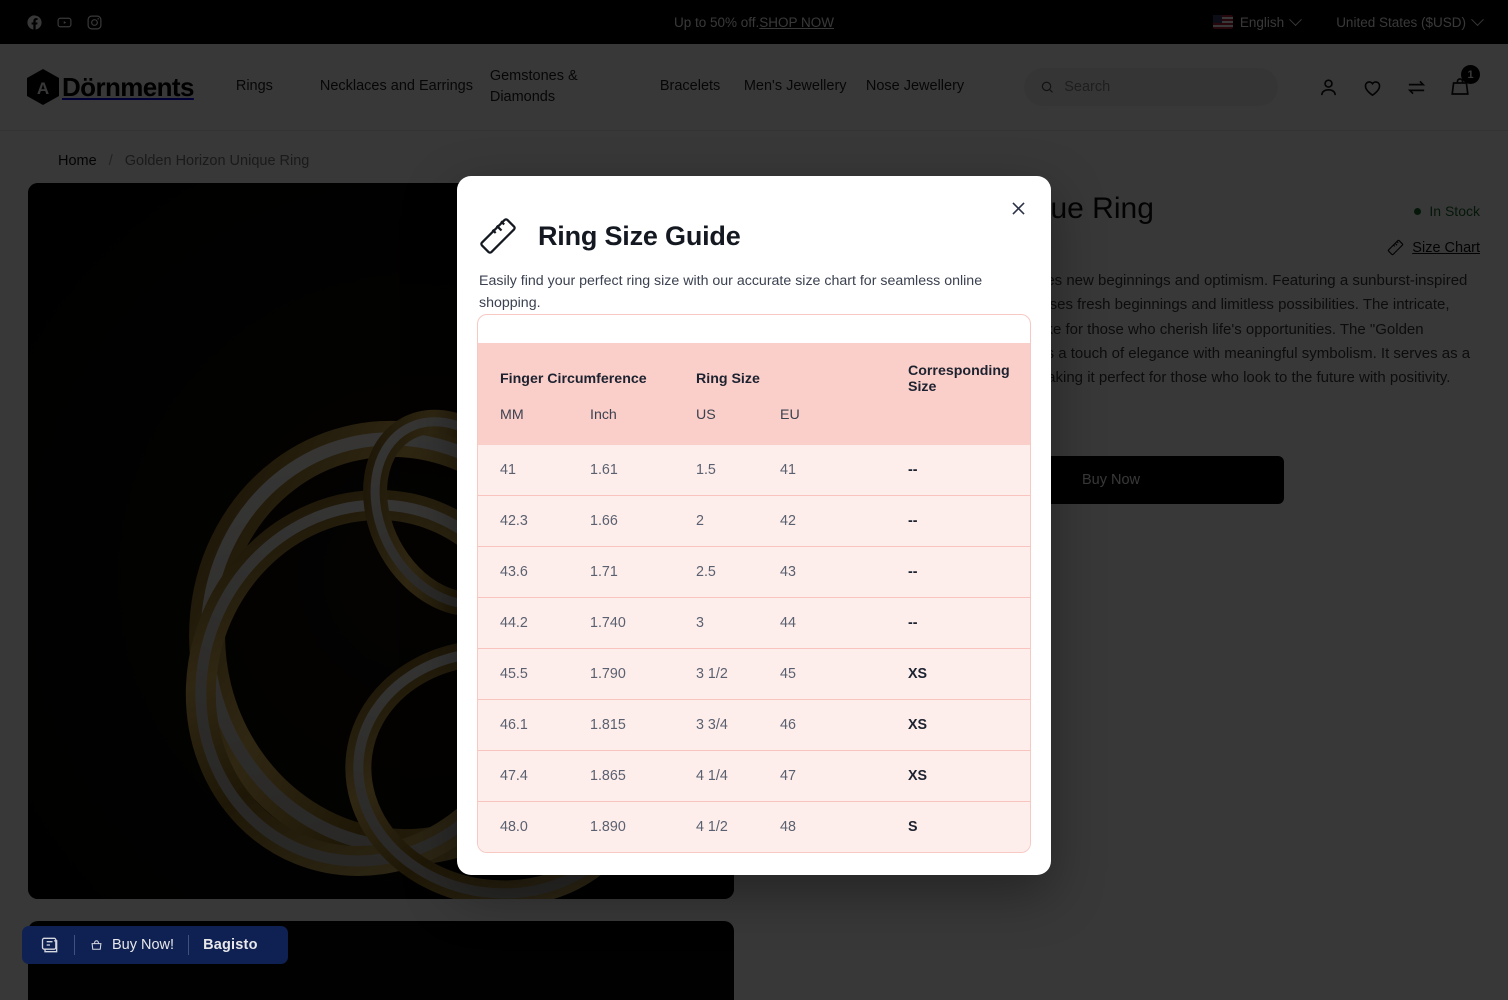  Describe the element at coordinates (534, 673) in the screenshot. I see `table-cell: 45.5` at that location.